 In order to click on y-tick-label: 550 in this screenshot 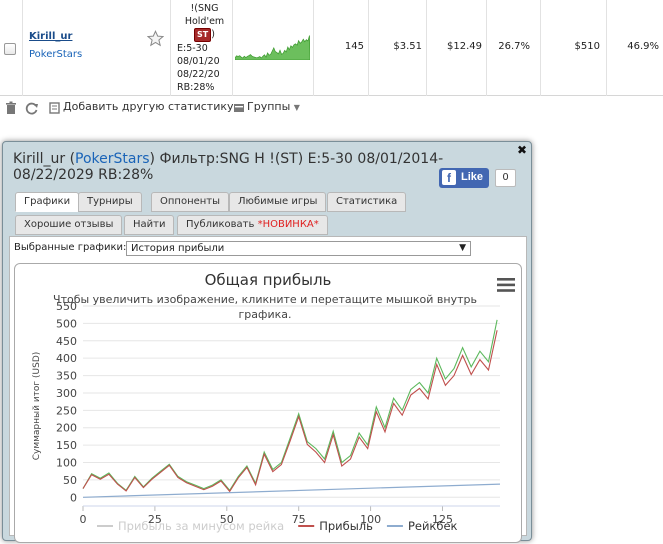, I will do `click(66, 306)`.